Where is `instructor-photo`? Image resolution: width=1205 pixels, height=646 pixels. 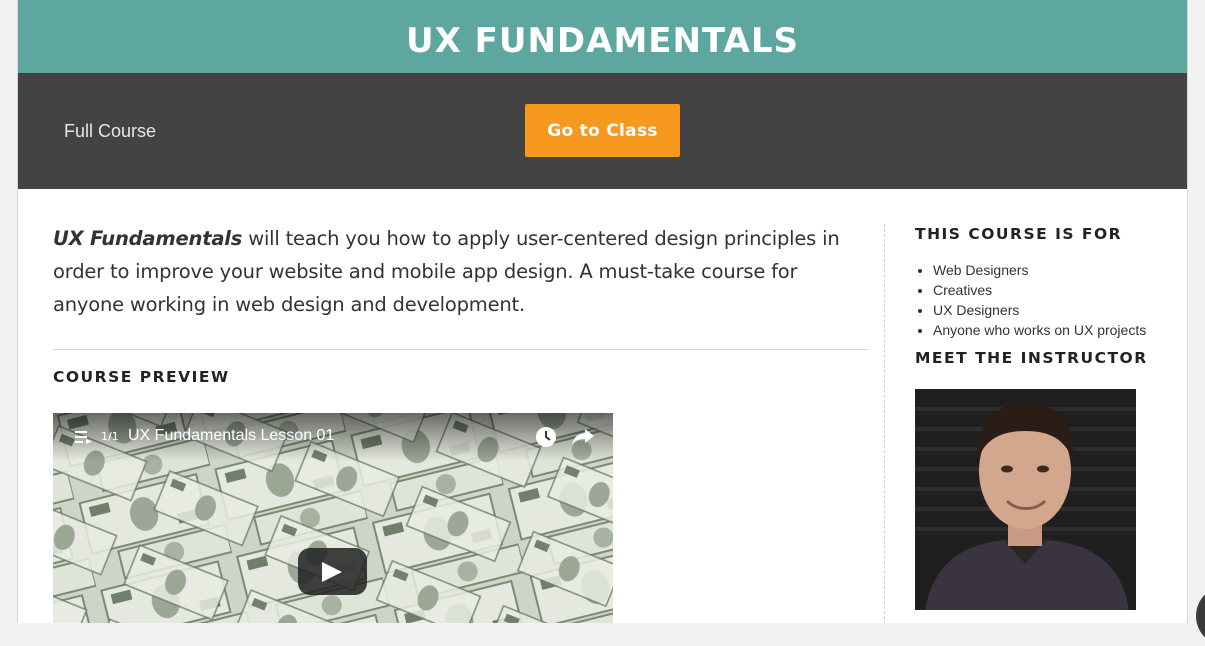
instructor-photo is located at coordinates (1025, 499).